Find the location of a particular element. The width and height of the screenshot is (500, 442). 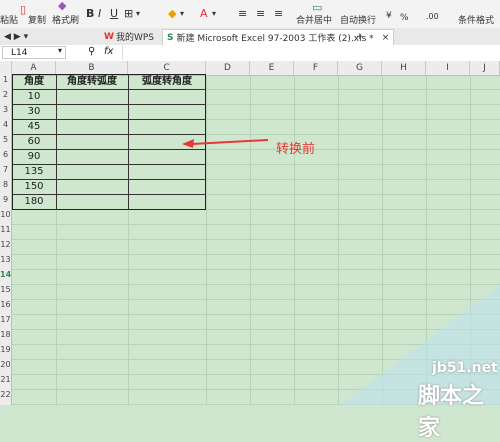

copy-button: 复制 is located at coordinates (37, 19).